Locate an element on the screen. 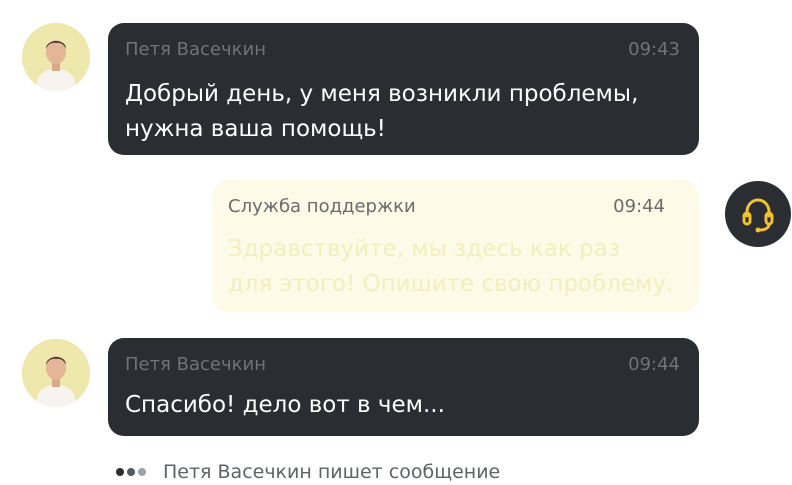  typing-indicator: Петя Васечкин пишет сообщение is located at coordinates (308, 472).